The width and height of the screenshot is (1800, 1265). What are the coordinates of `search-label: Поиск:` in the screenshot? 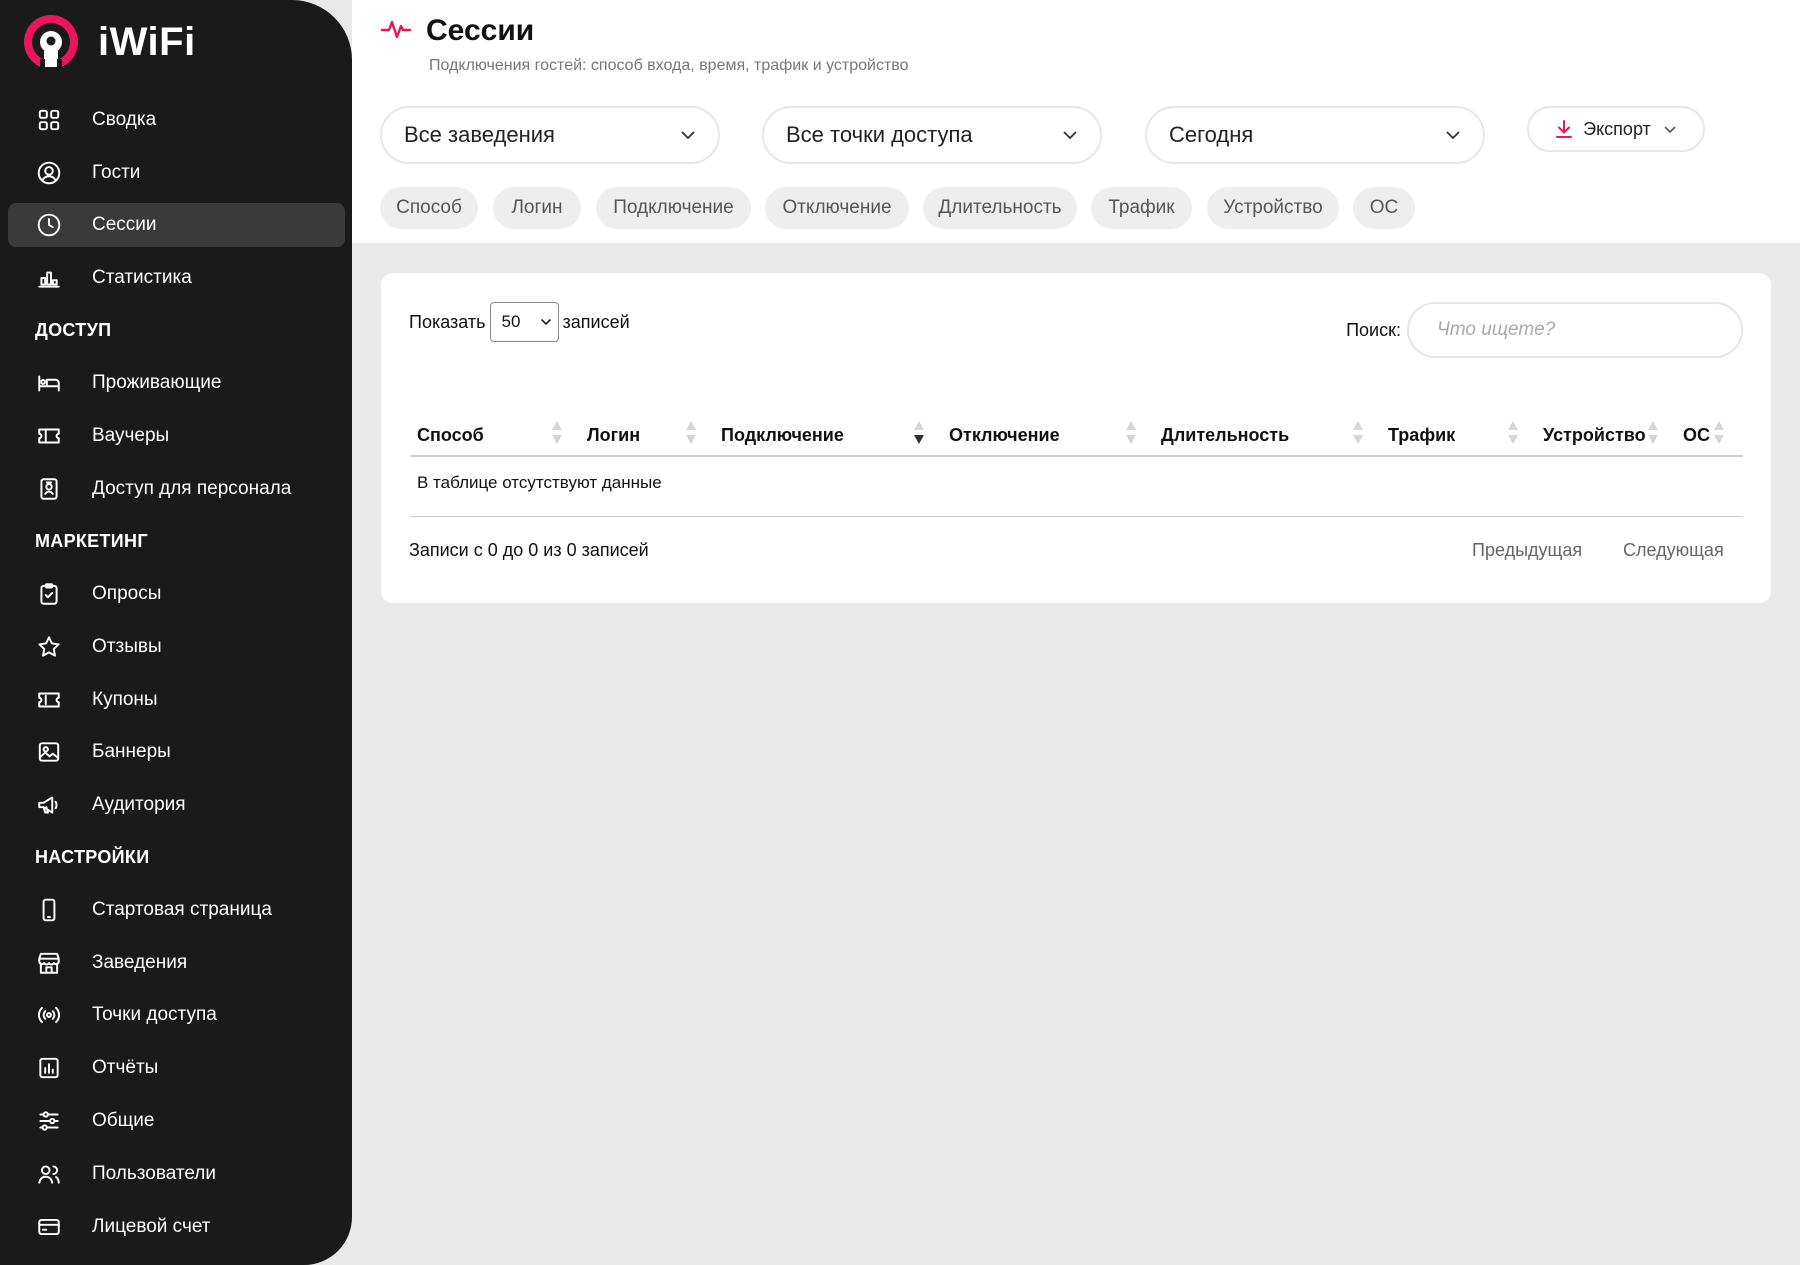 It's located at (1373, 329).